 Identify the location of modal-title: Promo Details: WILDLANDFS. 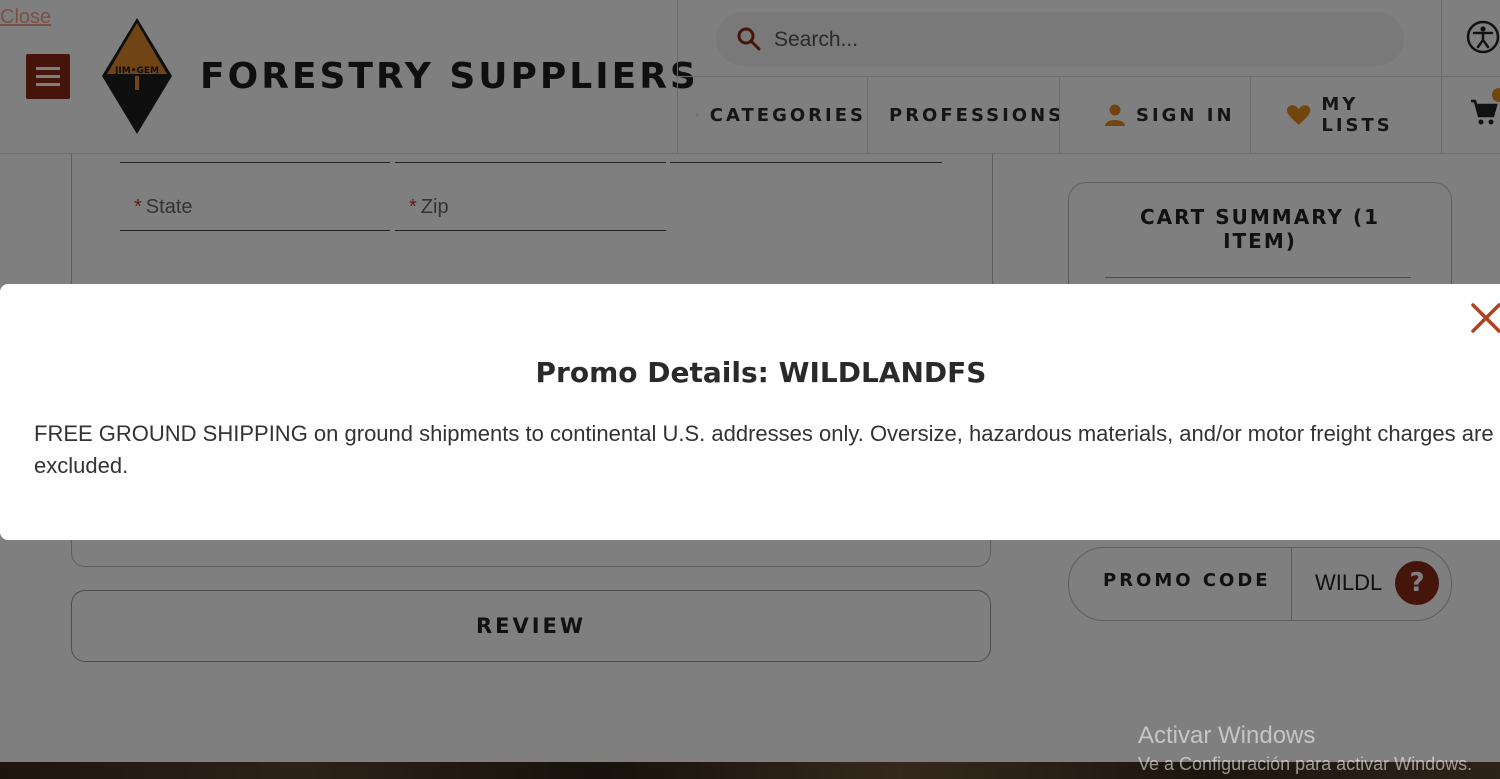
(761, 372).